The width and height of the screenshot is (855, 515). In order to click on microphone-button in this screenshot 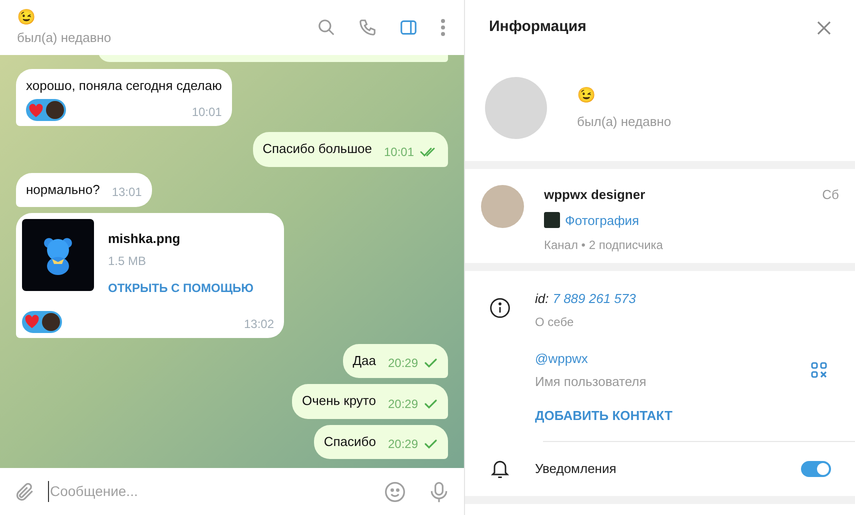, I will do `click(439, 492)`.